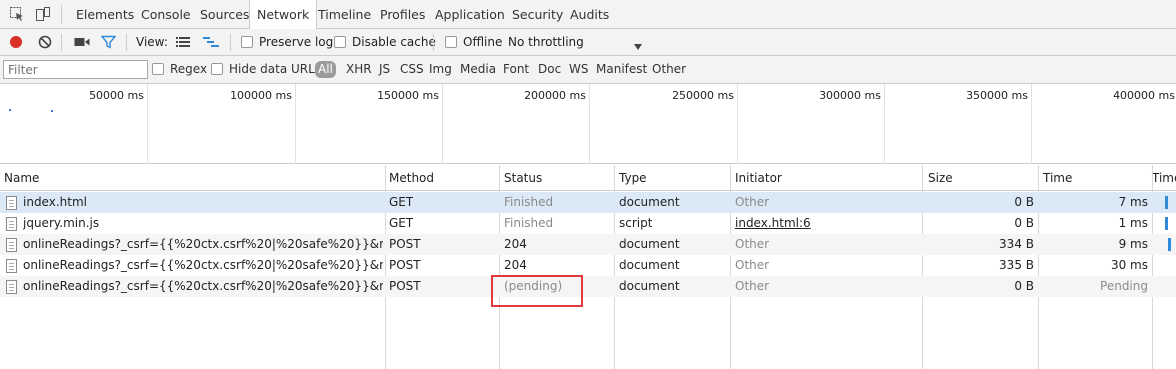 This screenshot has height=369, width=1176. What do you see at coordinates (578, 69) in the screenshot?
I see `filter-type-ws: WS` at bounding box center [578, 69].